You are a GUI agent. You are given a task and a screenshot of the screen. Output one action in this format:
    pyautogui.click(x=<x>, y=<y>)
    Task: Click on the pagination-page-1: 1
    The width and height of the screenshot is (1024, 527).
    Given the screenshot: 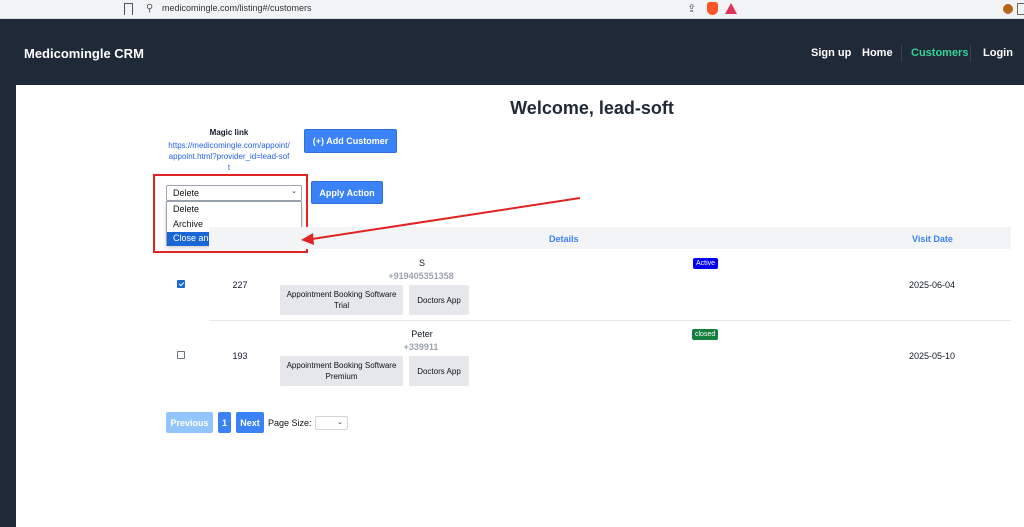 What is the action you would take?
    pyautogui.click(x=224, y=422)
    